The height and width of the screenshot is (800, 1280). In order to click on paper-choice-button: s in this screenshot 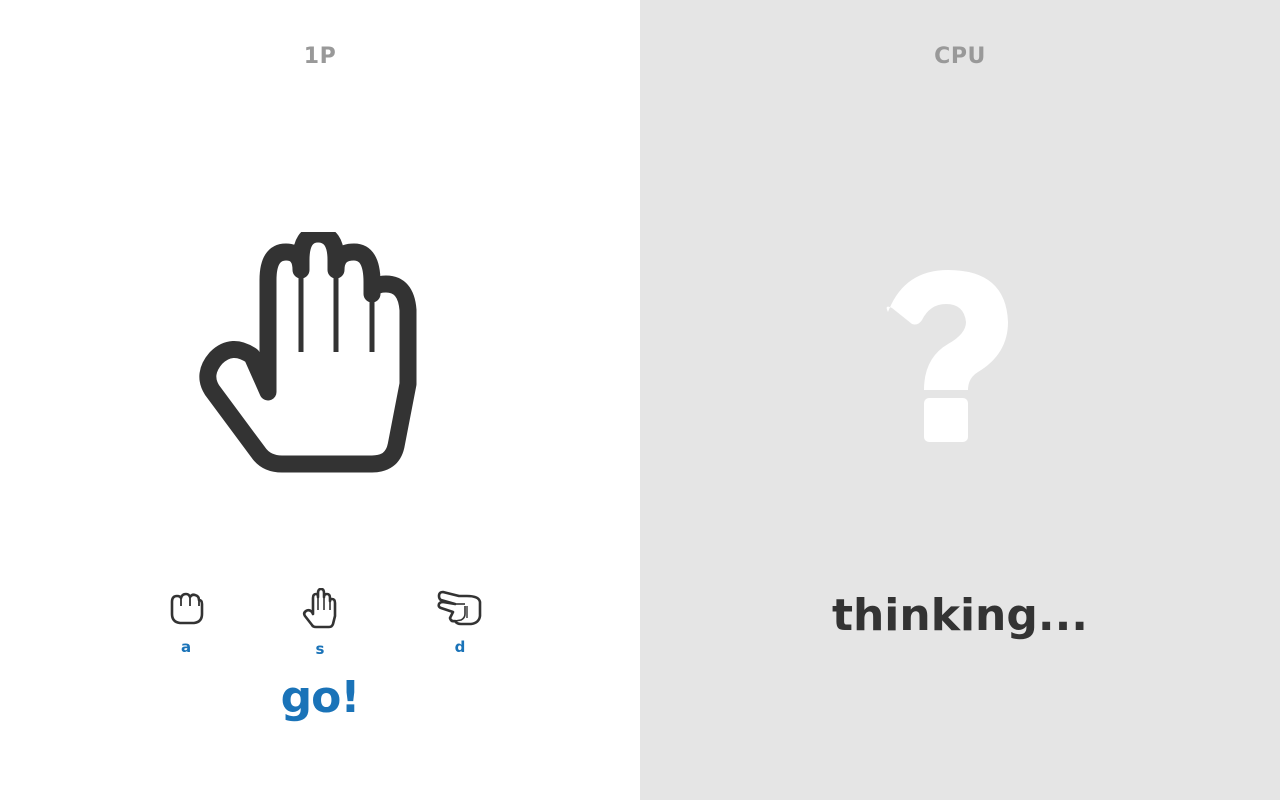, I will do `click(320, 628)`.